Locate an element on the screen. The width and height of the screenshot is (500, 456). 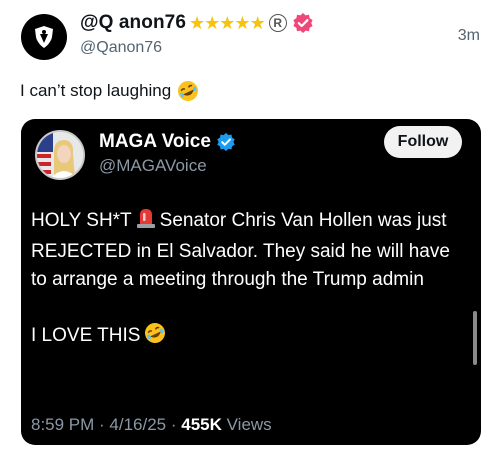
quoted-post-meta: 8:59 PM · 4/16/25 · 455K Views is located at coordinates (151, 424).